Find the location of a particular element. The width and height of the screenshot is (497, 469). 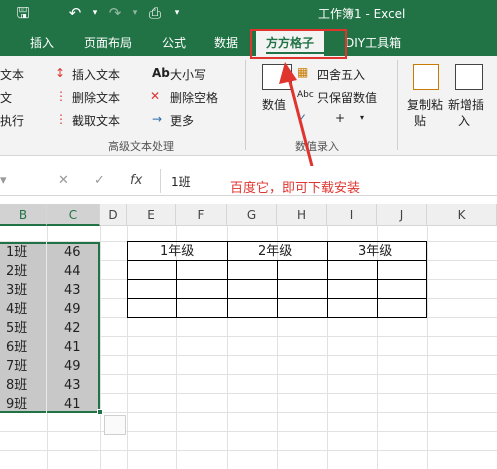

title-bar: 🖫 ↶ ▾ ↷ ▾ ⎙ ▾ 工作簿1 - Excel is located at coordinates (248, 13).